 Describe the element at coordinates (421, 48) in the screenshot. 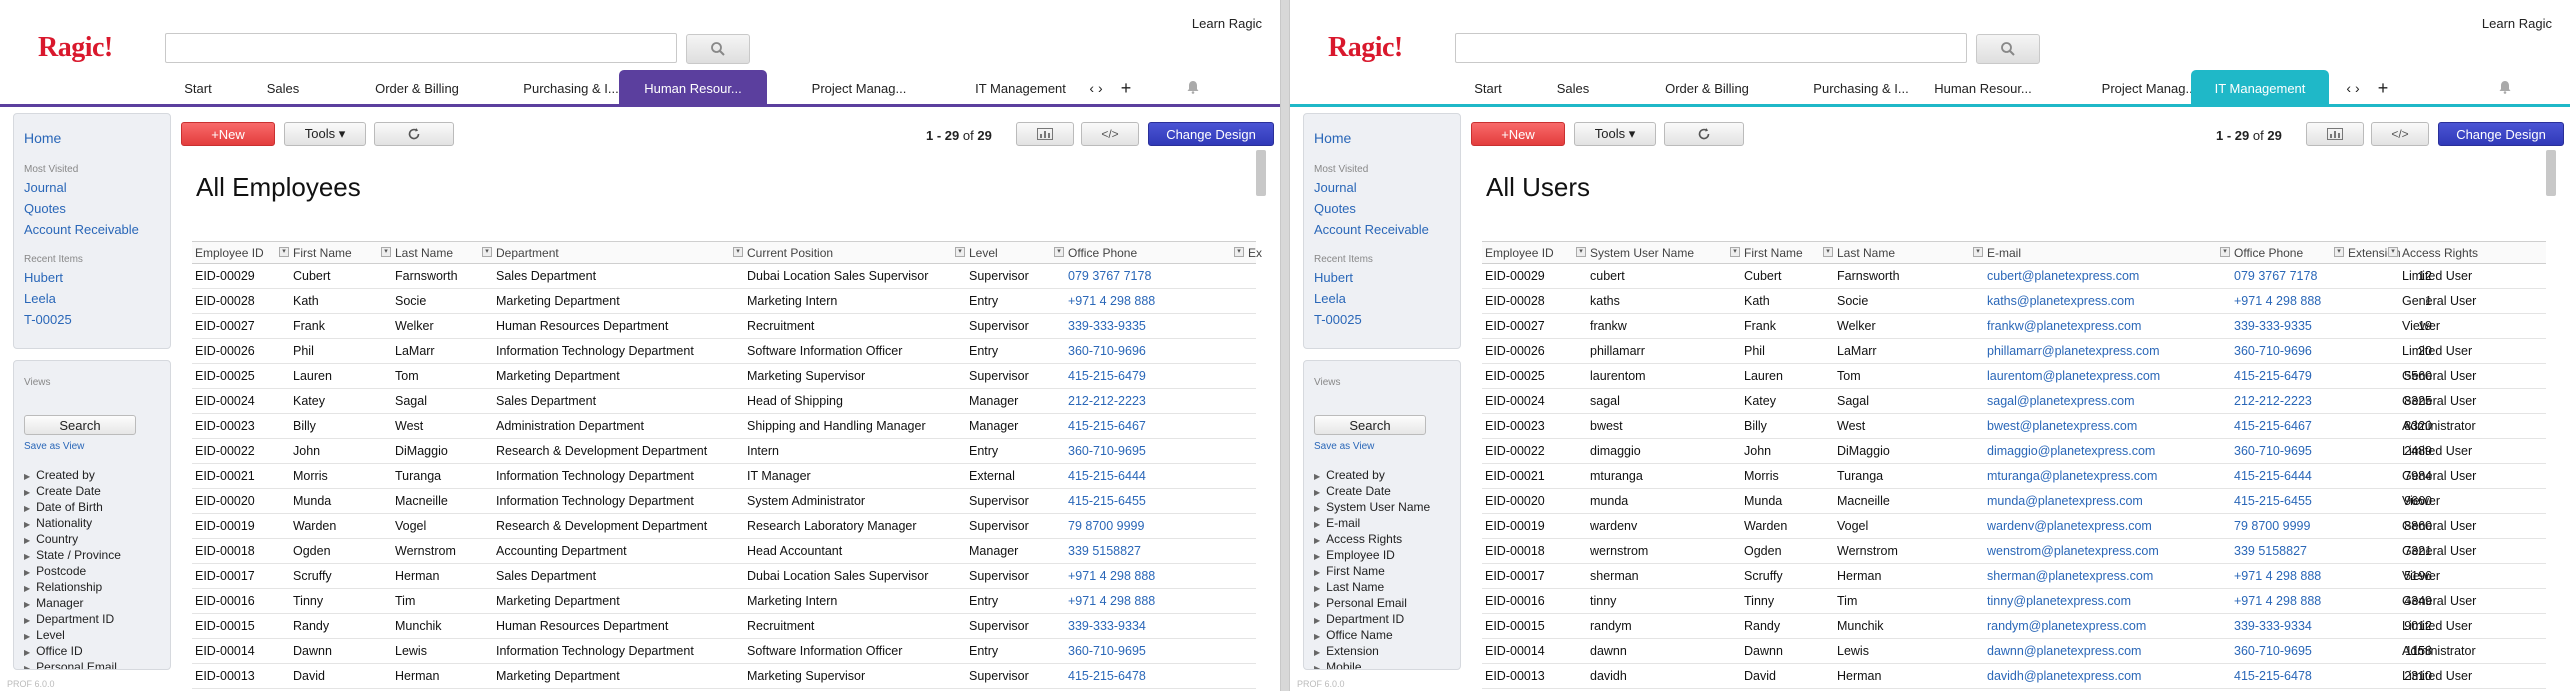

I see `global-search-input` at that location.